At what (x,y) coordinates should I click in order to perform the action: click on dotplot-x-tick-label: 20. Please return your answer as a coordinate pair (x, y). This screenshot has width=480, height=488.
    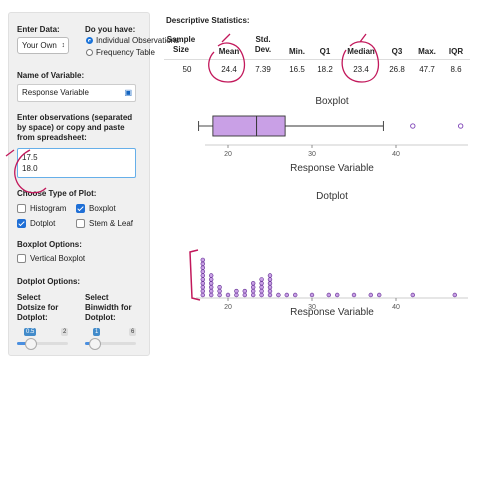
    Looking at the image, I should click on (228, 307).